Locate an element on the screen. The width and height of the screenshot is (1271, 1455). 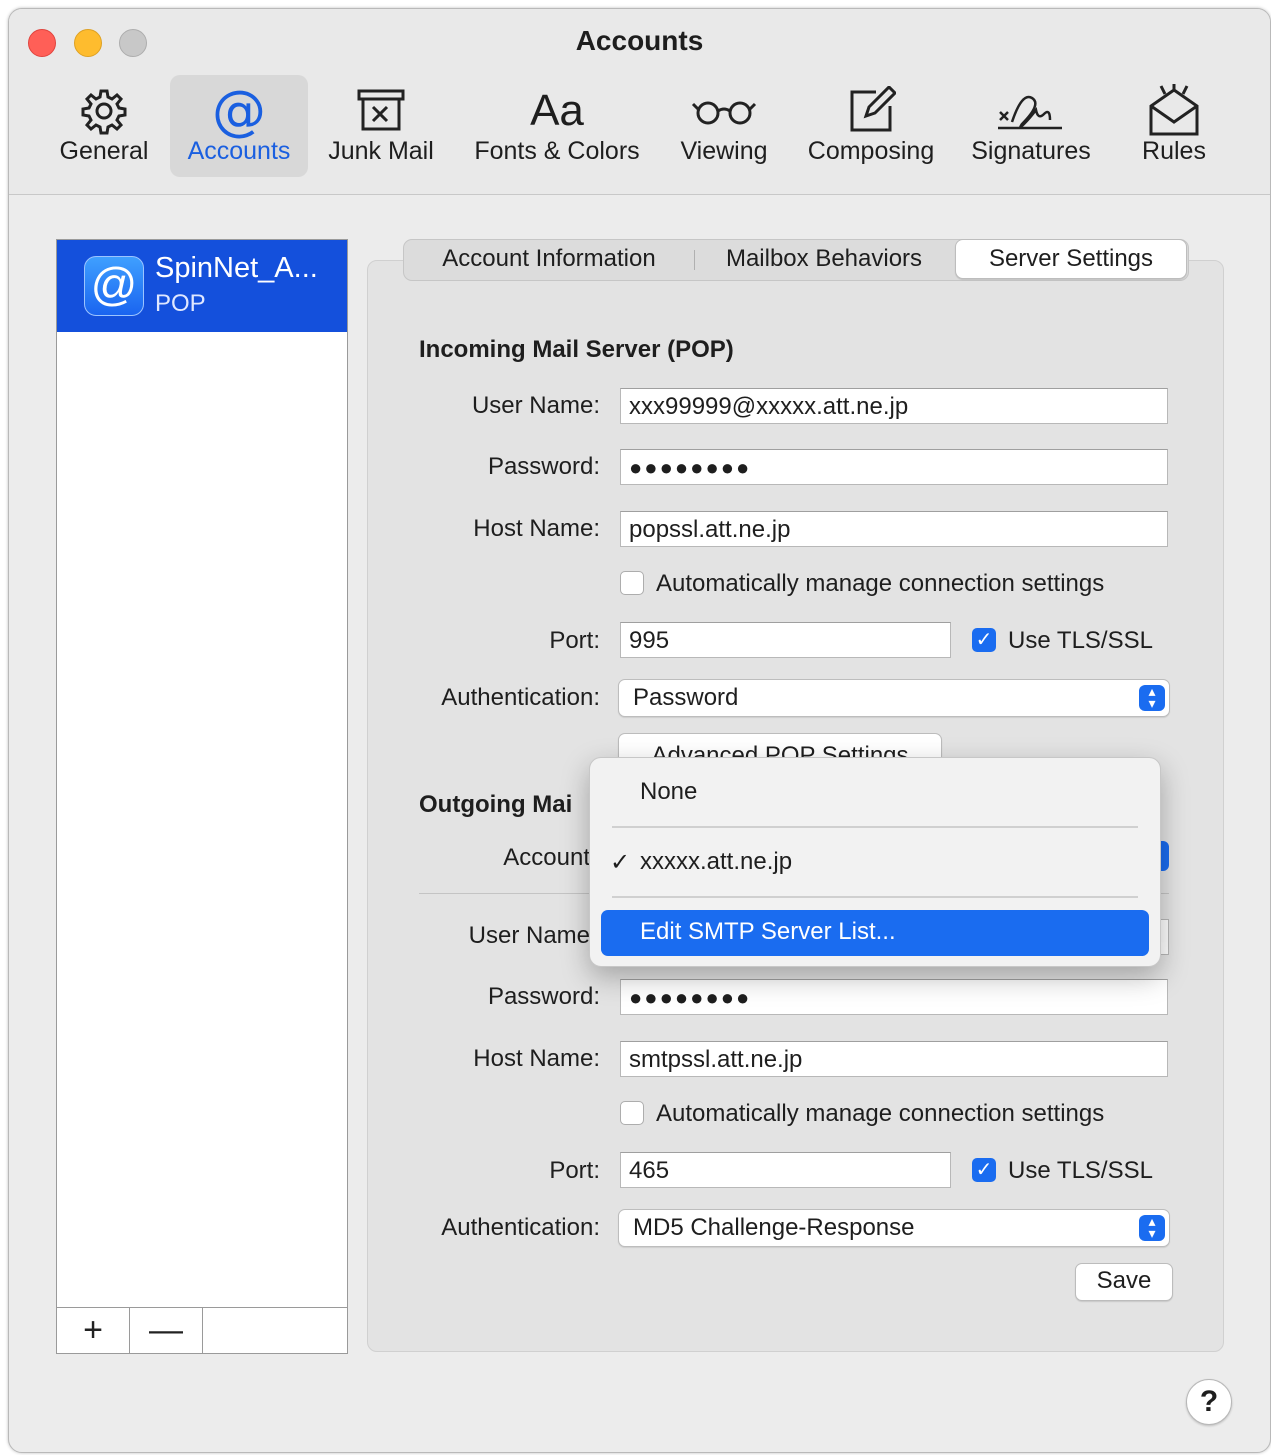
outgoing-host-label: Host Name: is located at coordinates (536, 1058).